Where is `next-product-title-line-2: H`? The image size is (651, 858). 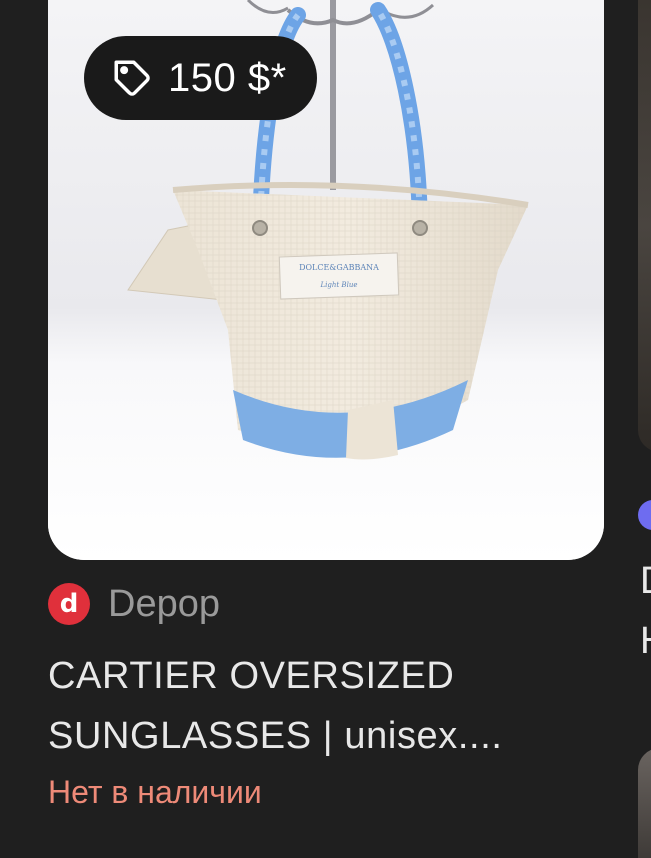 next-product-title-line-2: H is located at coordinates (645, 641).